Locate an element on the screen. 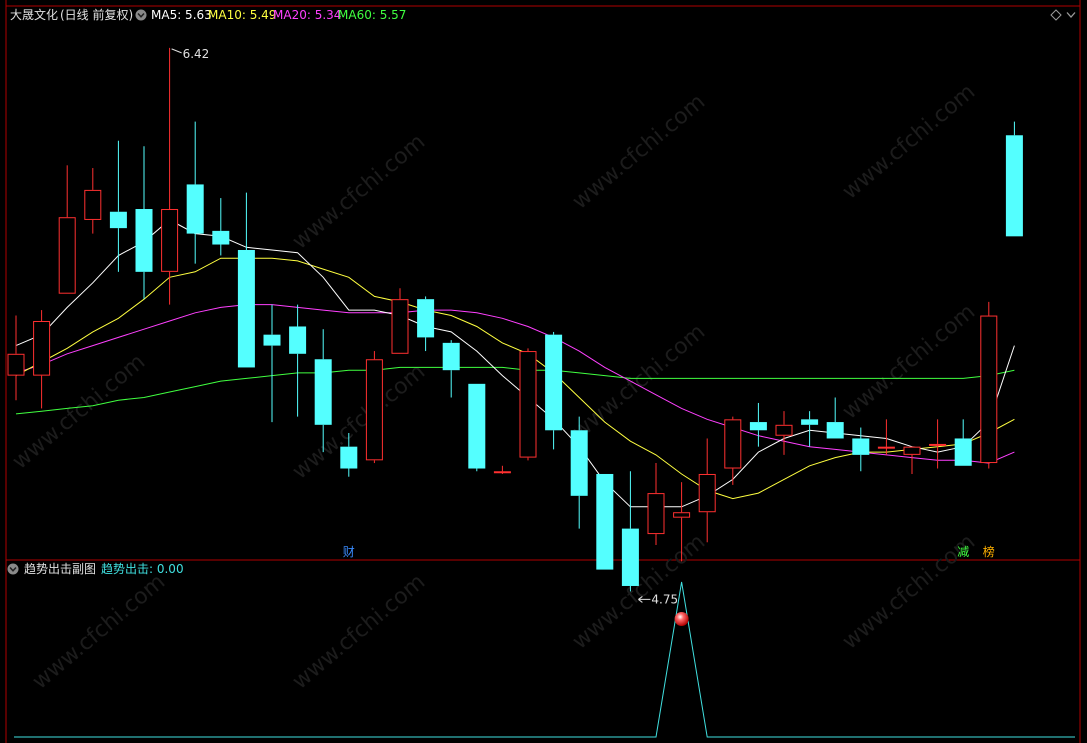 The width and height of the screenshot is (1087, 743). ma20-label: MA20: 5.34 is located at coordinates (307, 15).